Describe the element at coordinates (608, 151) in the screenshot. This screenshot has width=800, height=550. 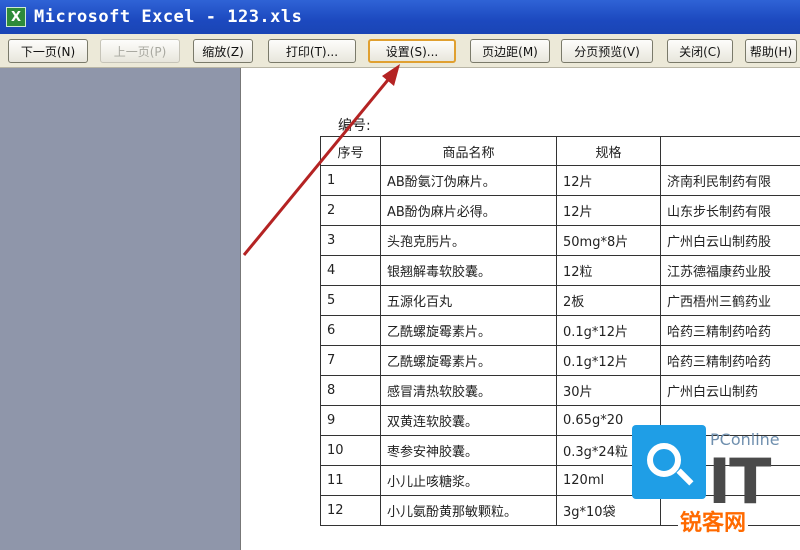
I see `header-spec: 规格` at that location.